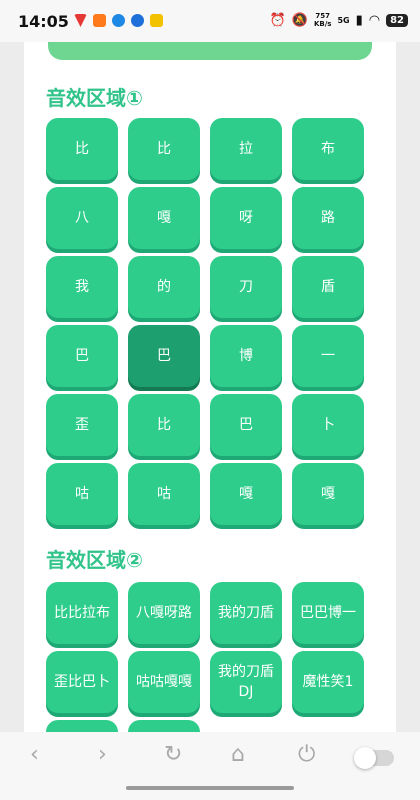 The image size is (420, 800). What do you see at coordinates (328, 356) in the screenshot?
I see `section1-sound-button: 一` at bounding box center [328, 356].